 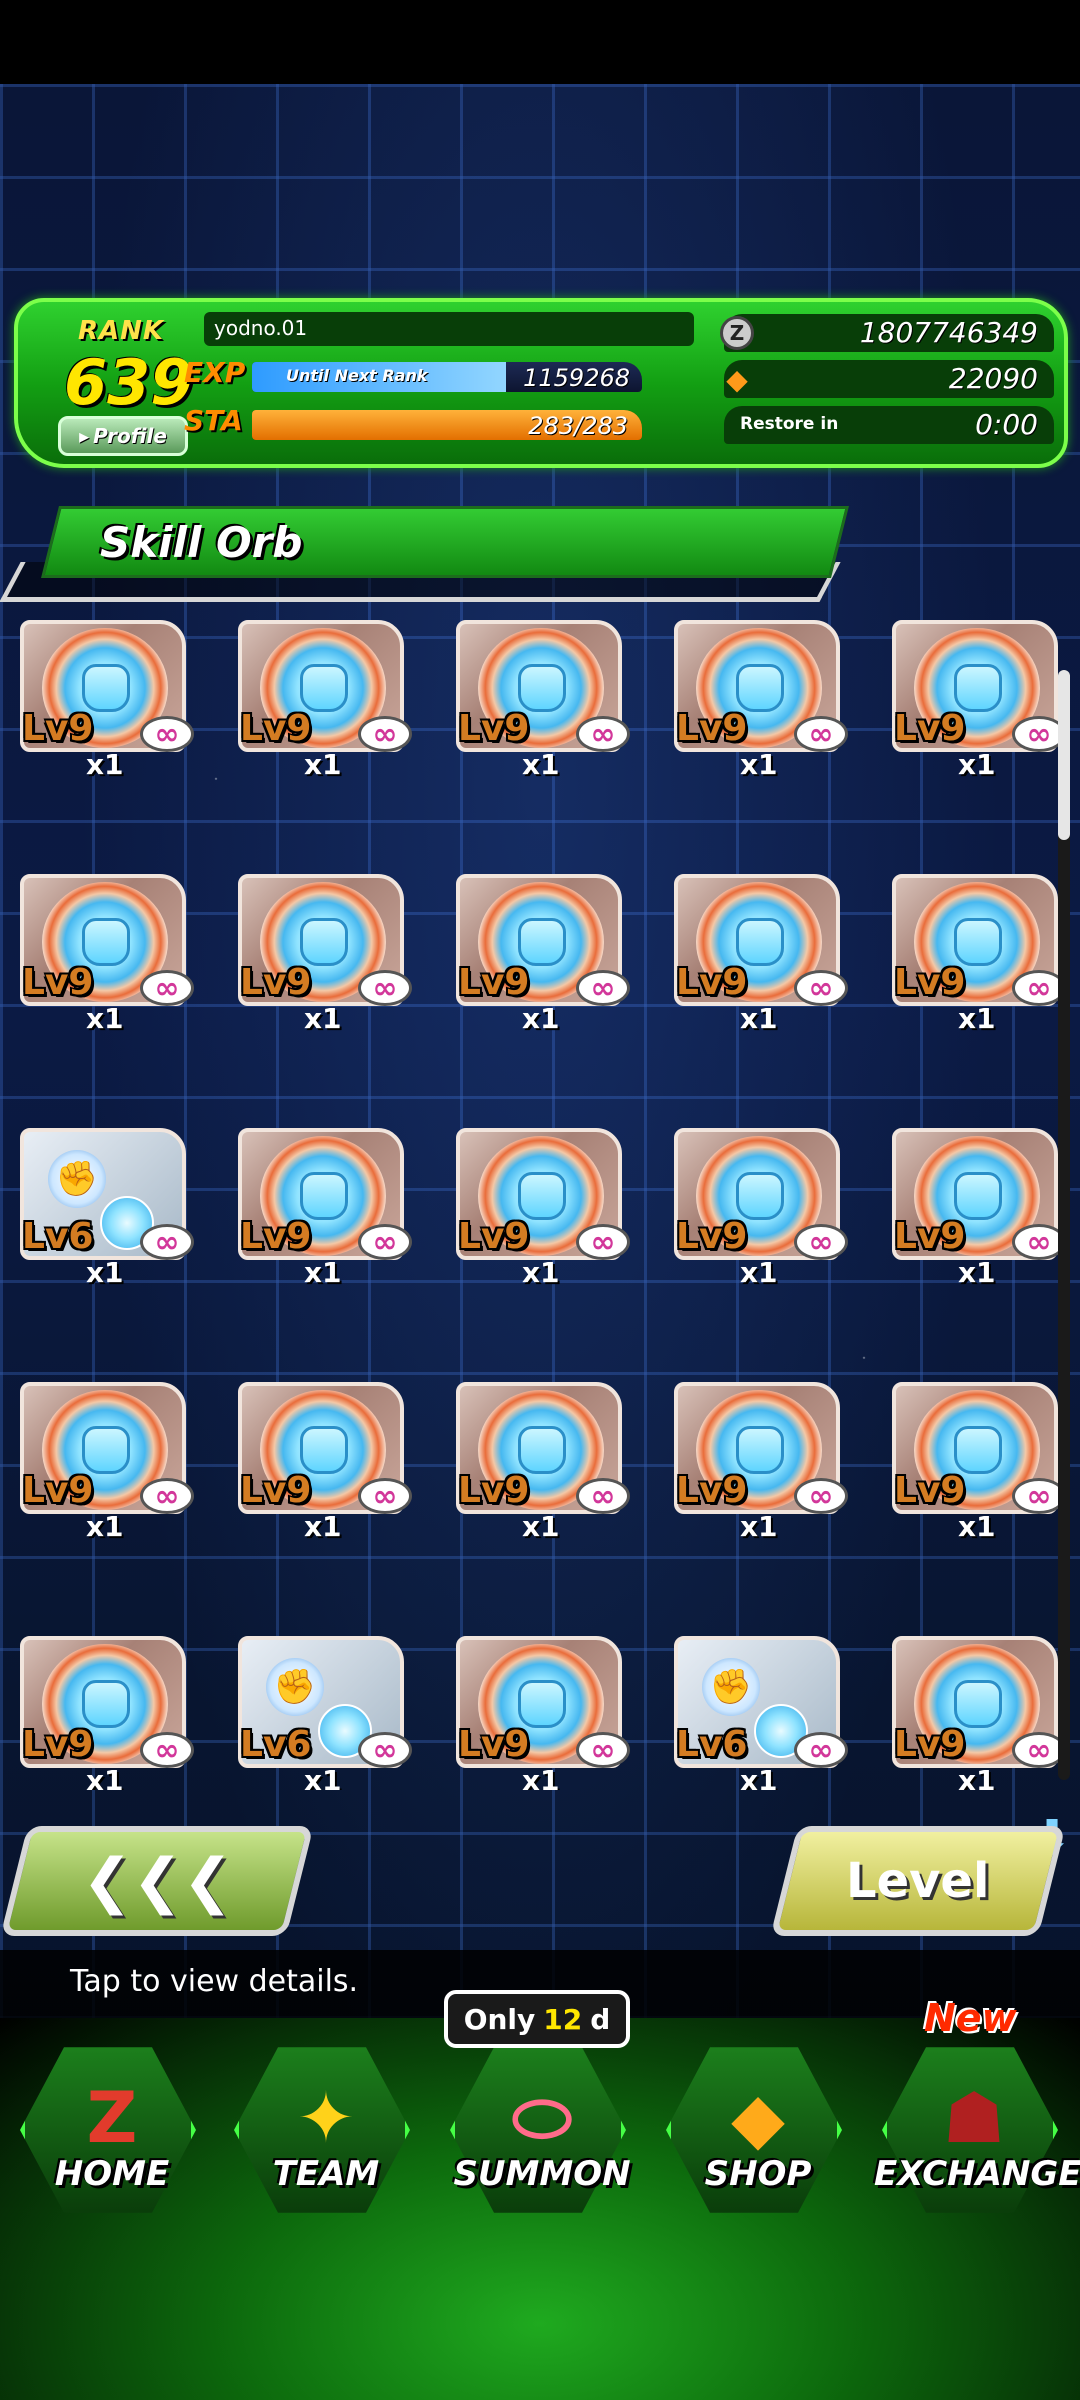 What do you see at coordinates (758, 2133) in the screenshot?
I see `nav-shop: ◆ SHOP` at bounding box center [758, 2133].